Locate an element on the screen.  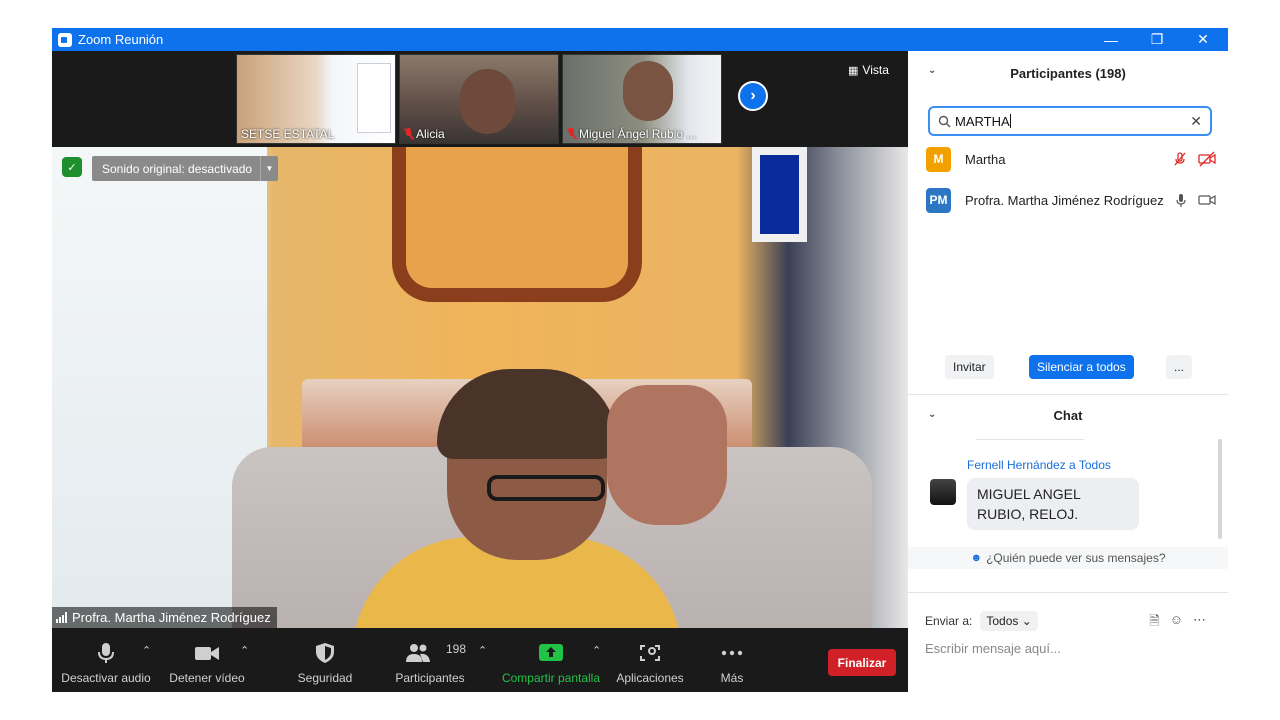
view-button: ▦ Vista is located at coordinates (868, 70).